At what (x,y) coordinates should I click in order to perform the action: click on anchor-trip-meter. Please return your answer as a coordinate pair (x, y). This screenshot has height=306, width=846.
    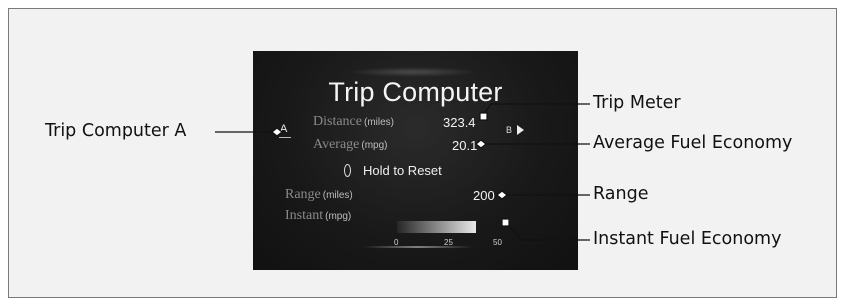
    Looking at the image, I should click on (483, 116).